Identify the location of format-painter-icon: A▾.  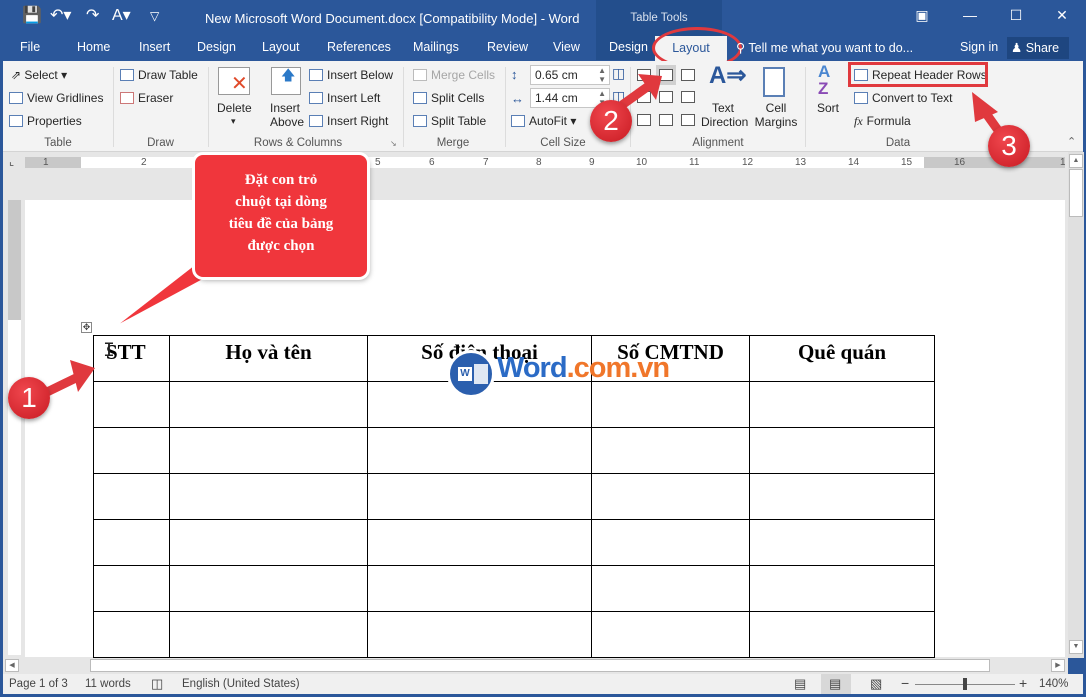
(121, 16).